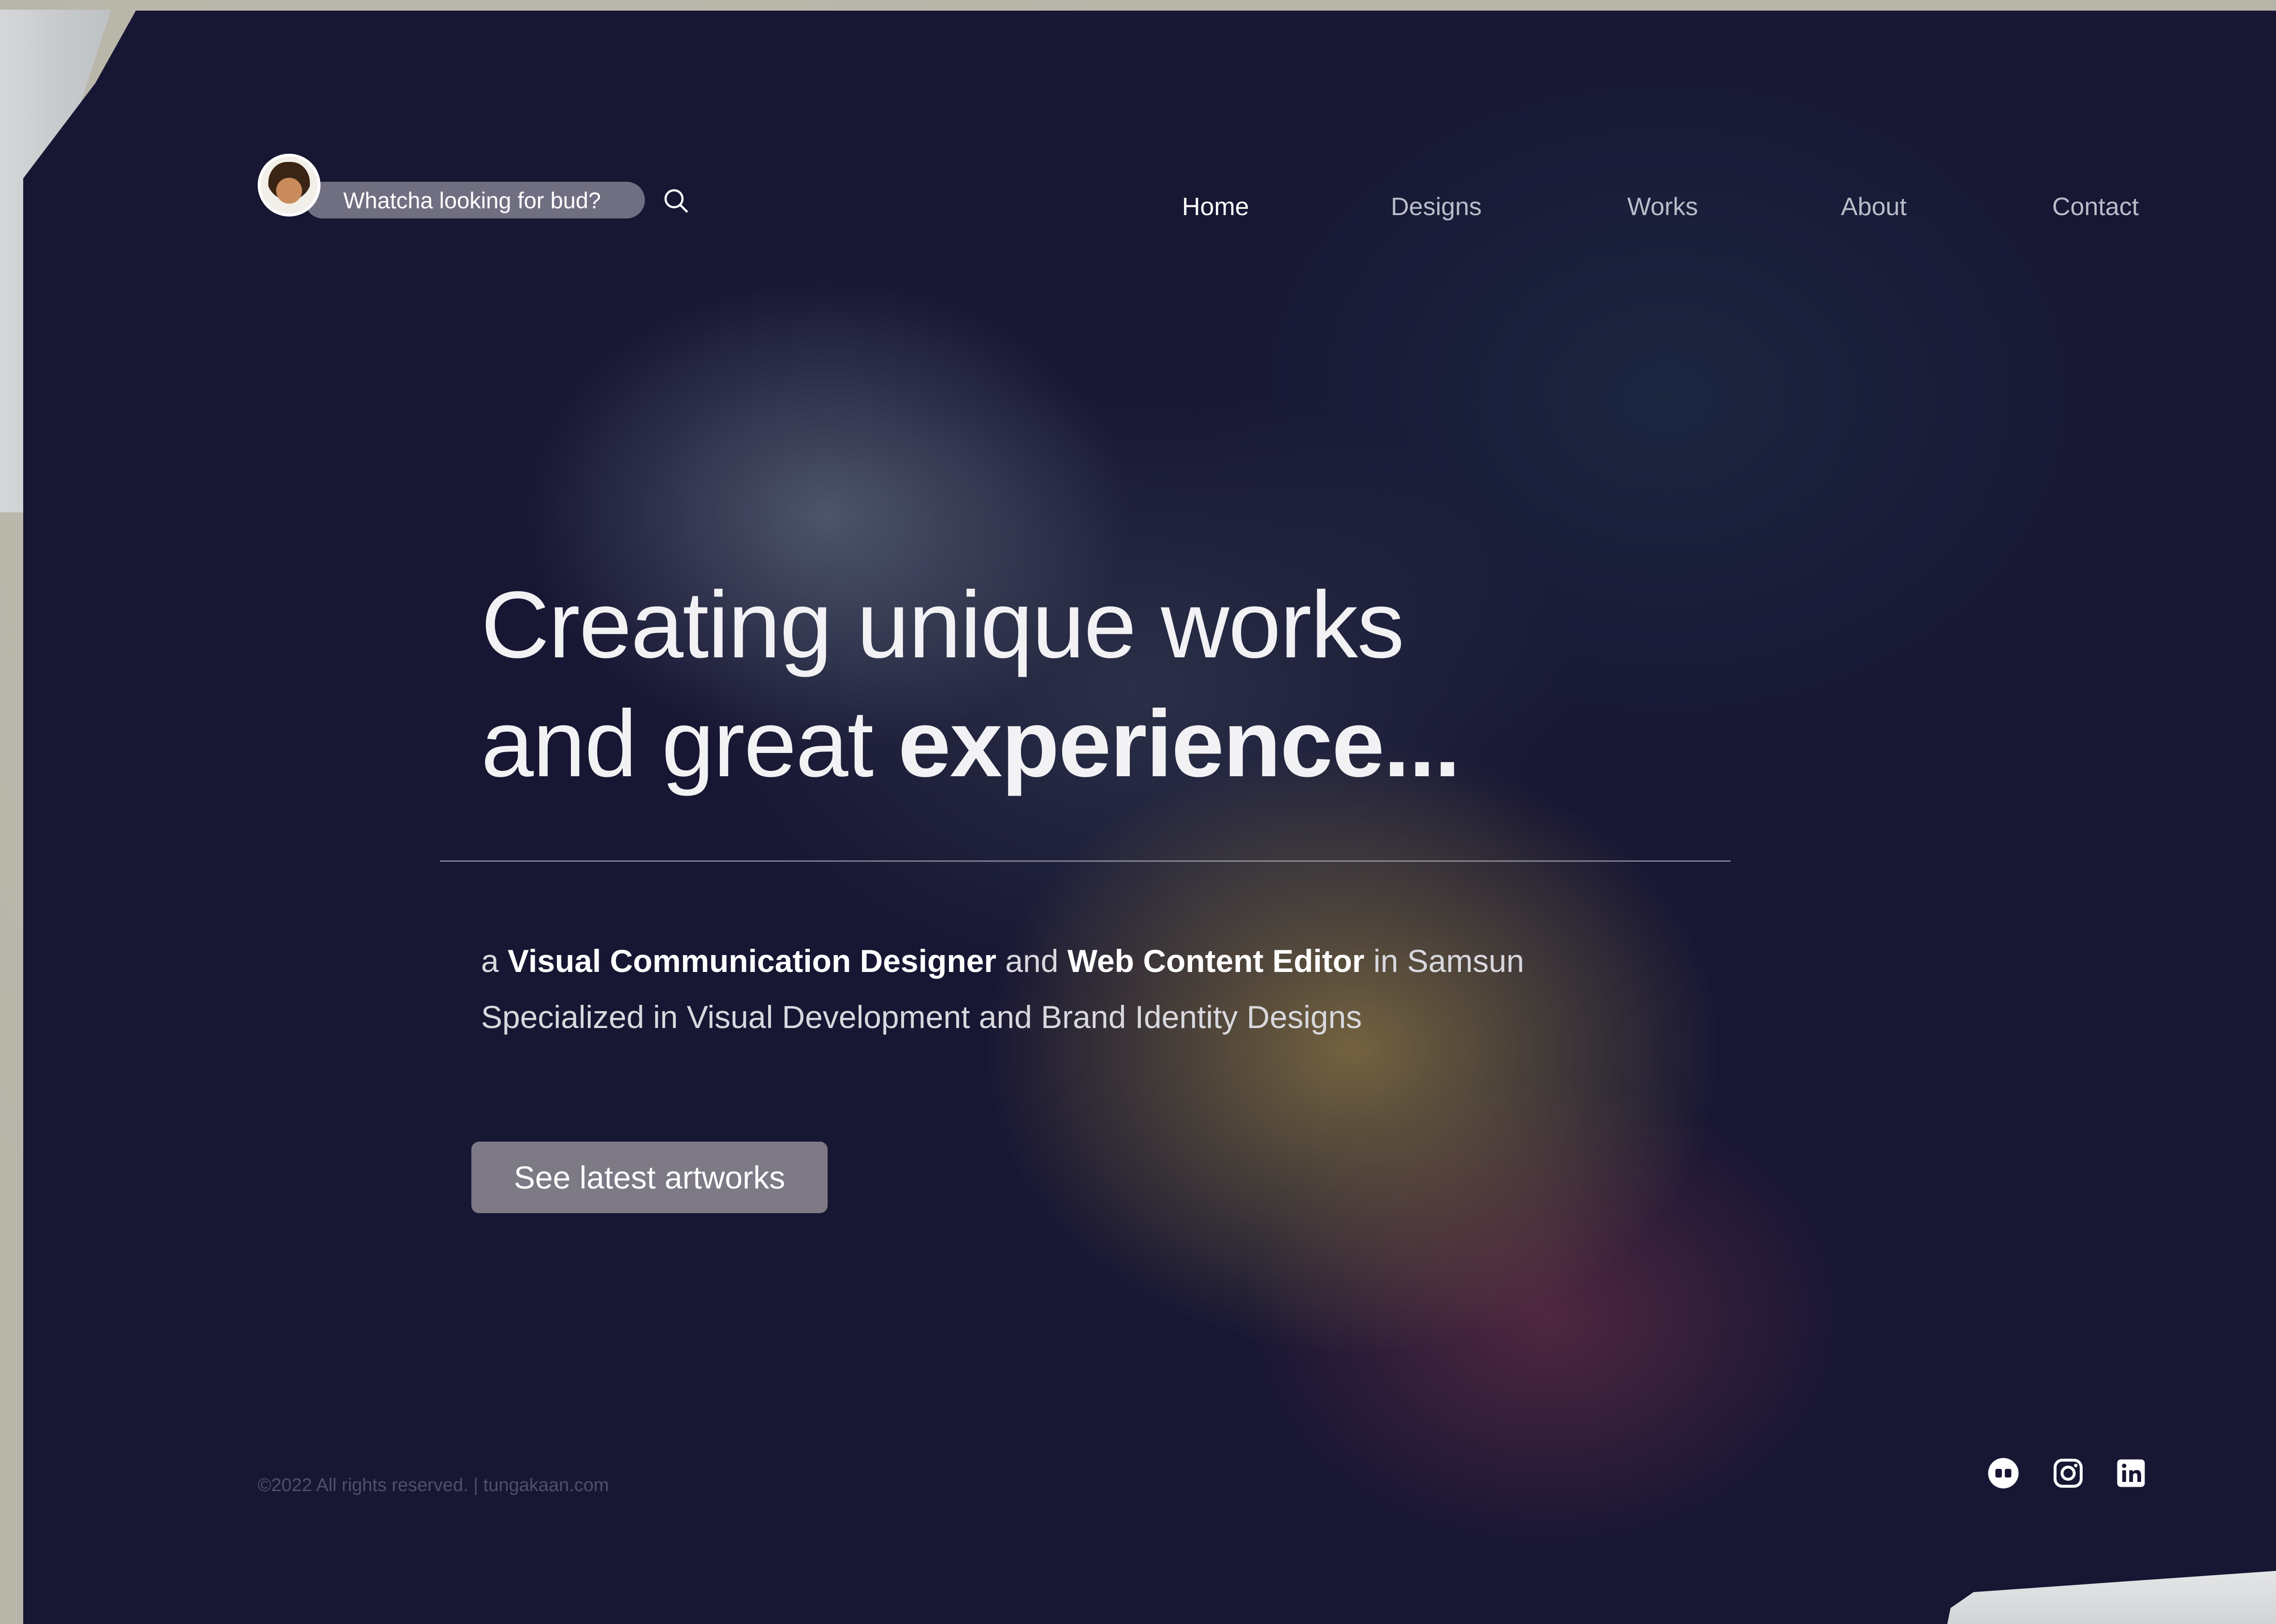 Image resolution: width=2276 pixels, height=1624 pixels. I want to click on linkedin-icon, so click(2131, 1473).